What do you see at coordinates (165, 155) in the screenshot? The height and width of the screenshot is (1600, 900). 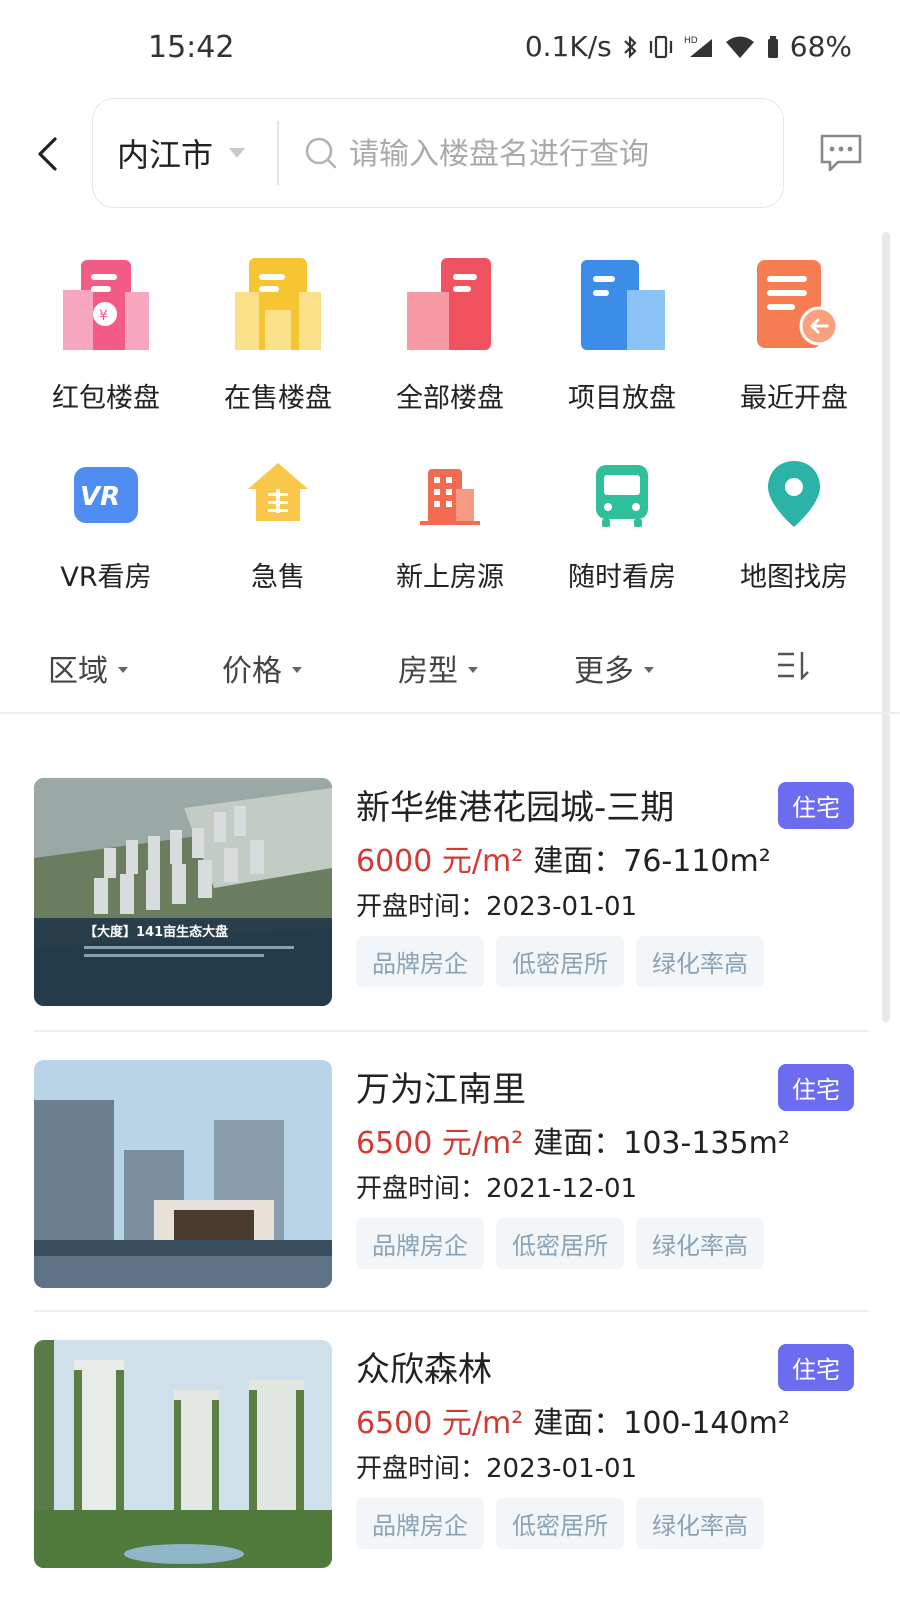 I see `city-label: 内江市` at bounding box center [165, 155].